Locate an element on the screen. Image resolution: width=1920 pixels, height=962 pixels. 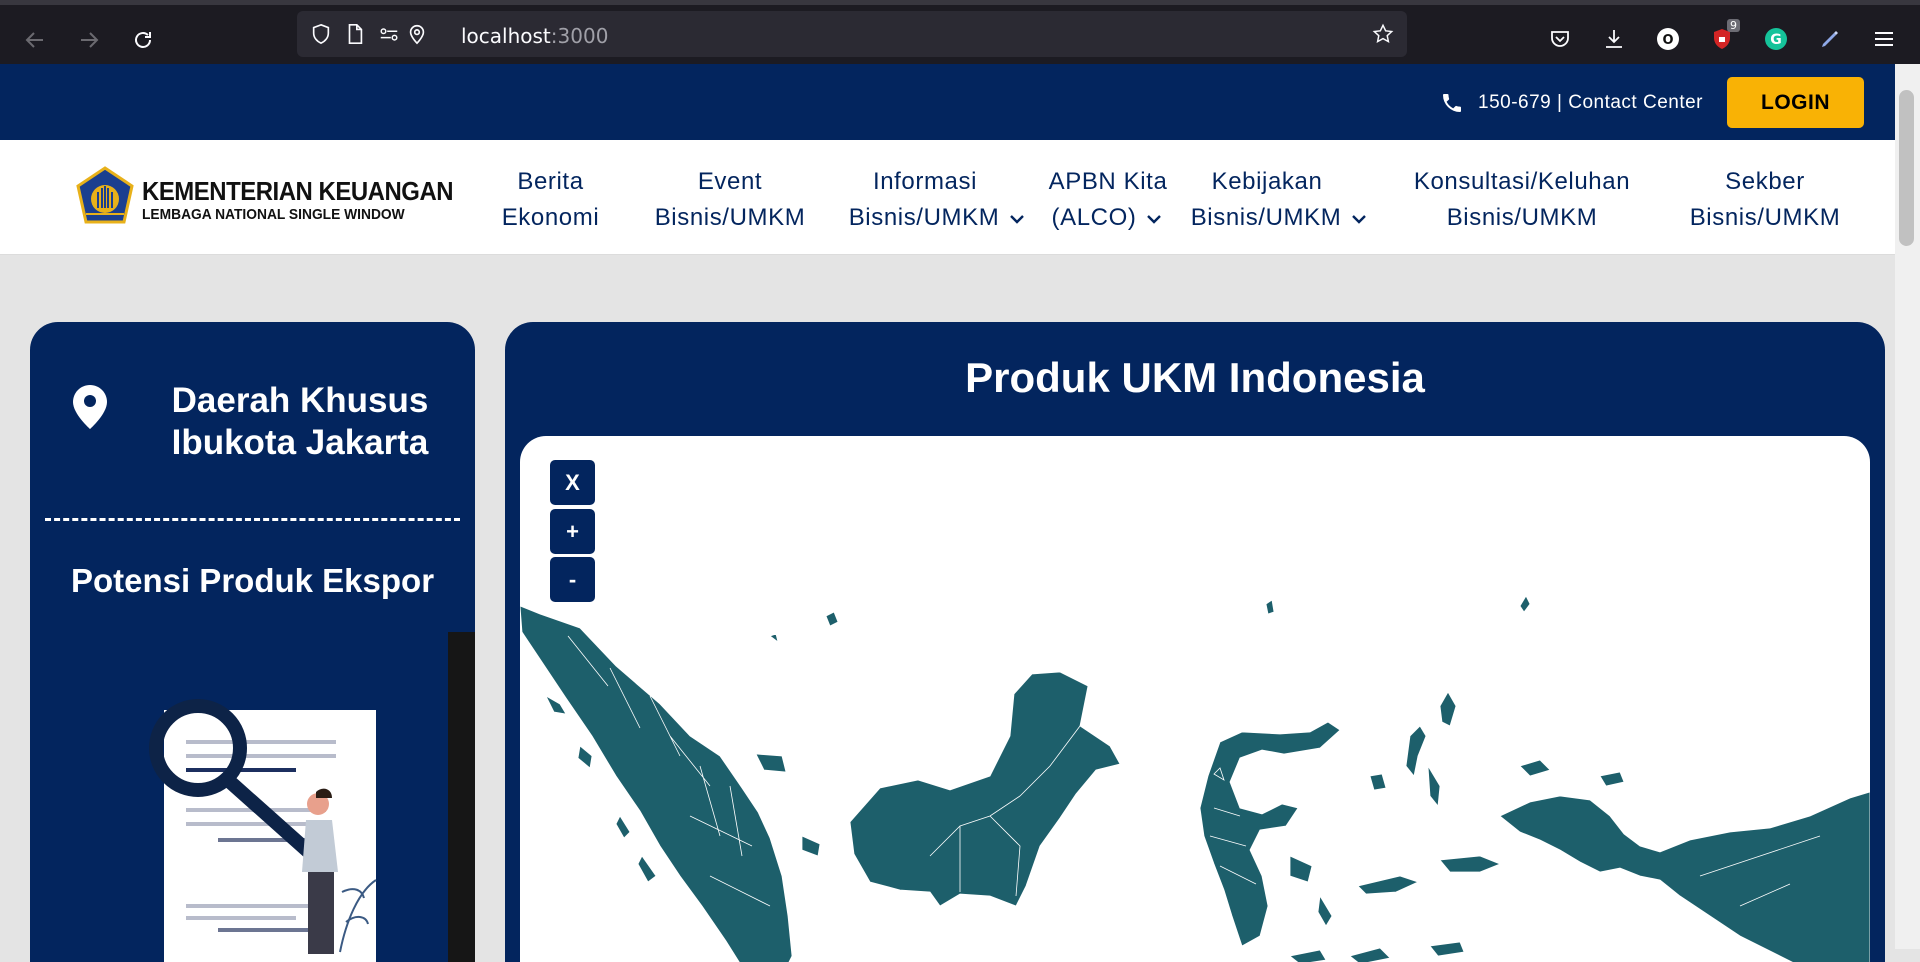
nav-label-line1: Konsultasi/Keluhan is located at coordinates (1522, 181).